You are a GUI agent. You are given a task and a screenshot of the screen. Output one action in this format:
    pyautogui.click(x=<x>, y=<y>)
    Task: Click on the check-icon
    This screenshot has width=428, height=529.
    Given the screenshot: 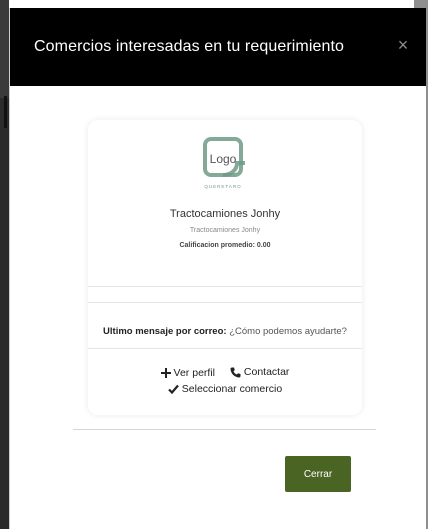 What is the action you would take?
    pyautogui.click(x=173, y=389)
    